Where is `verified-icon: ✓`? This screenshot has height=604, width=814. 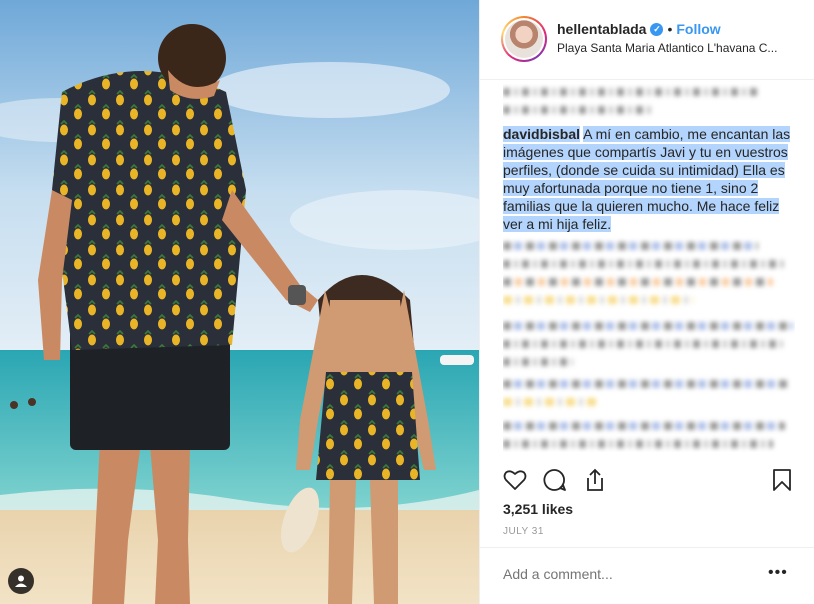
verified-icon: ✓ is located at coordinates (657, 29).